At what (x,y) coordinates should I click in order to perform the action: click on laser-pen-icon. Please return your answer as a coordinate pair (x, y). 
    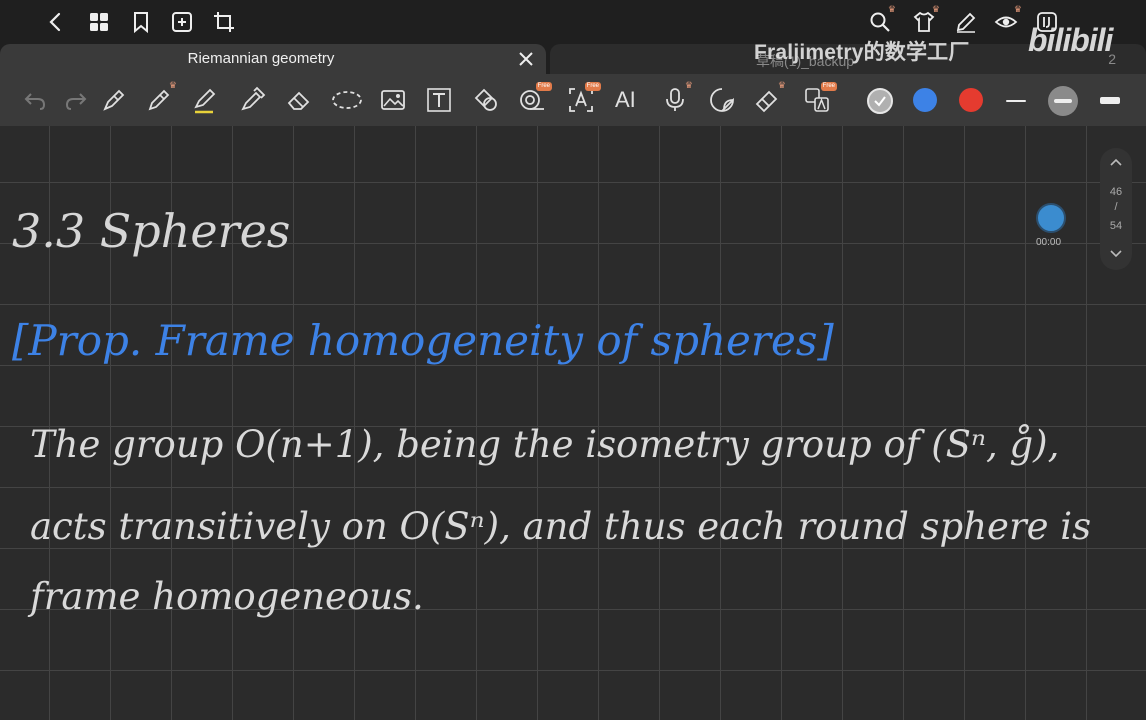
    Looking at the image, I should click on (114, 100).